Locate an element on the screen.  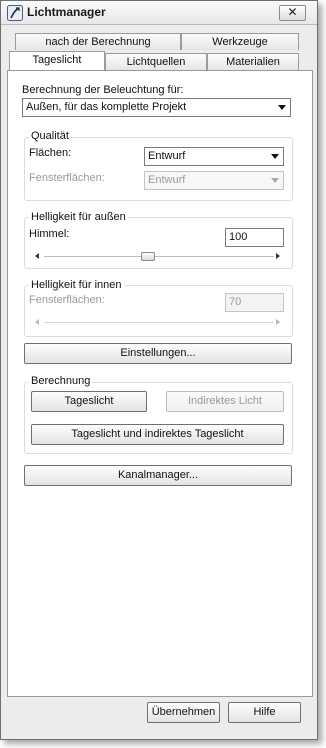
sky-brightness-input: 100 is located at coordinates (254, 237).